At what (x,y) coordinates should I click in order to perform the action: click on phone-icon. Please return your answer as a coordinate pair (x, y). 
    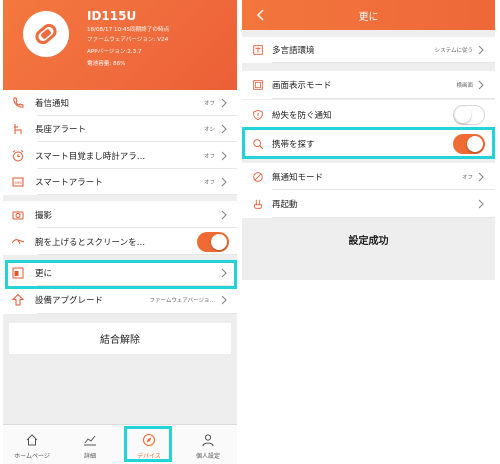
    Looking at the image, I should click on (18, 103).